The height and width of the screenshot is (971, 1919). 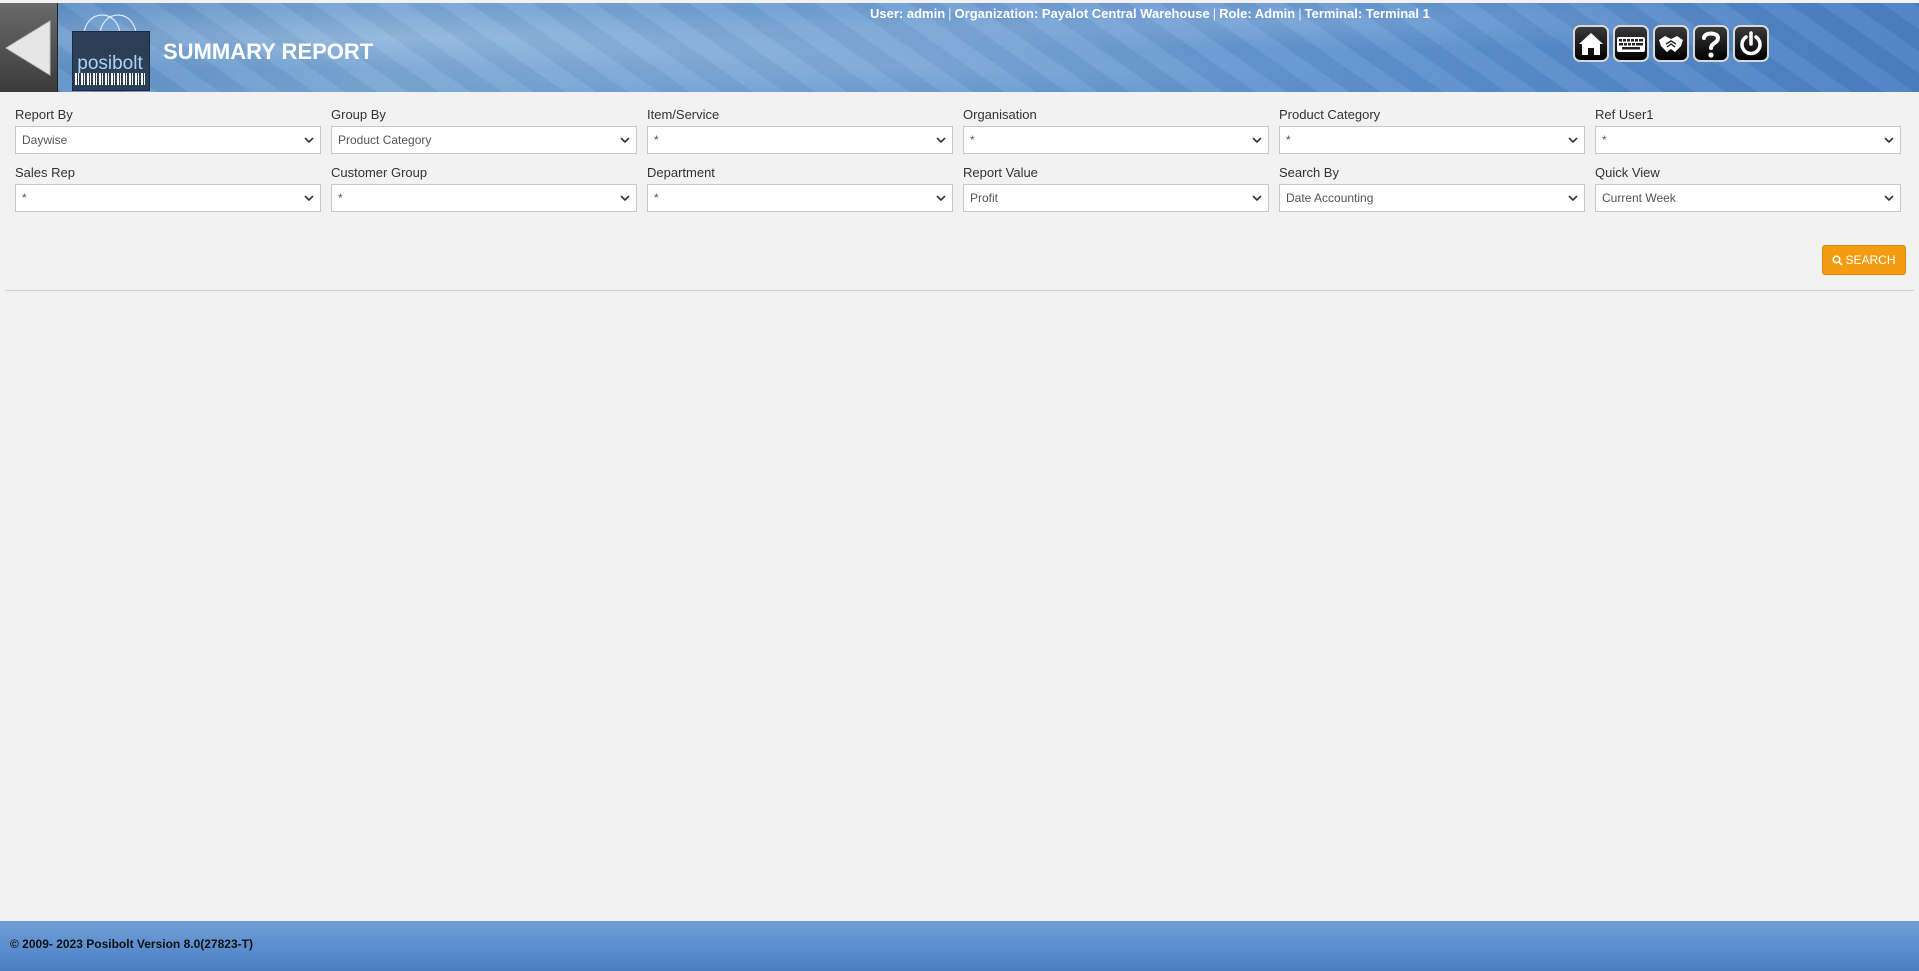 What do you see at coordinates (484, 140) in the screenshot?
I see `group-by-select: Product Category` at bounding box center [484, 140].